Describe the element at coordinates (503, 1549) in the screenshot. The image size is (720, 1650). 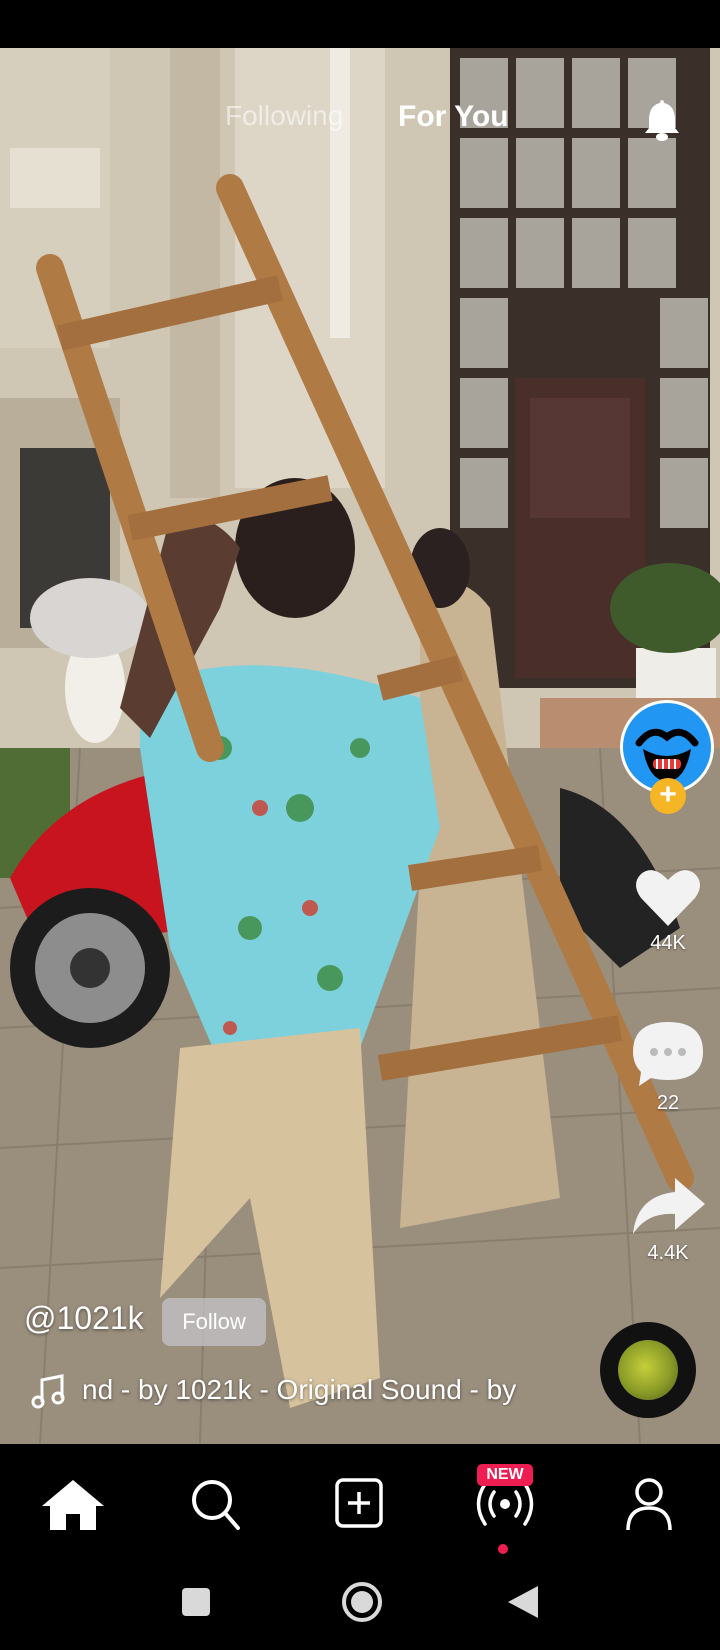
I see `live-notification-dot` at that location.